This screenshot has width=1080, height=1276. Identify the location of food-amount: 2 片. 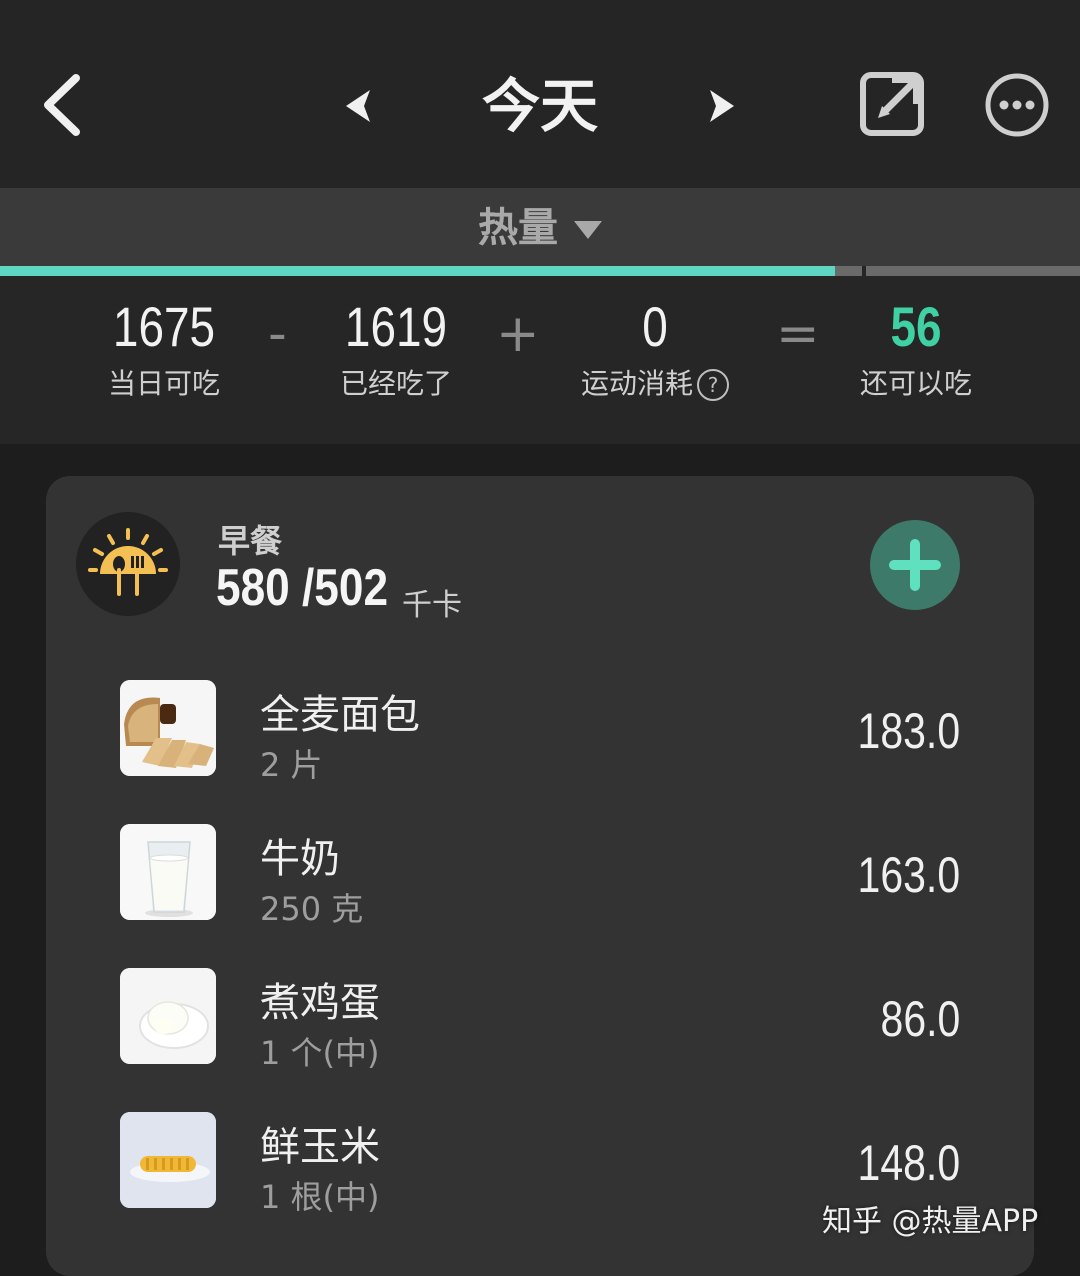
(291, 765).